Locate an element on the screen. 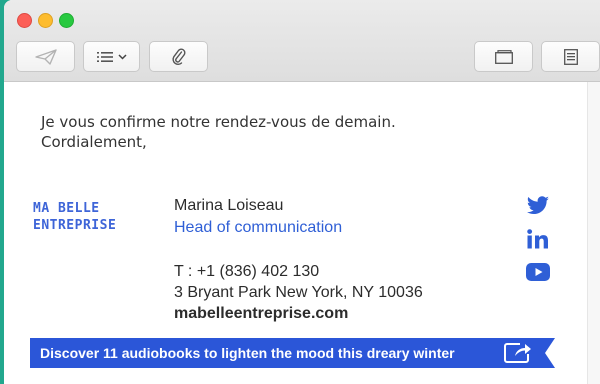 This screenshot has width=600, height=384. window-view-button is located at coordinates (503, 56).